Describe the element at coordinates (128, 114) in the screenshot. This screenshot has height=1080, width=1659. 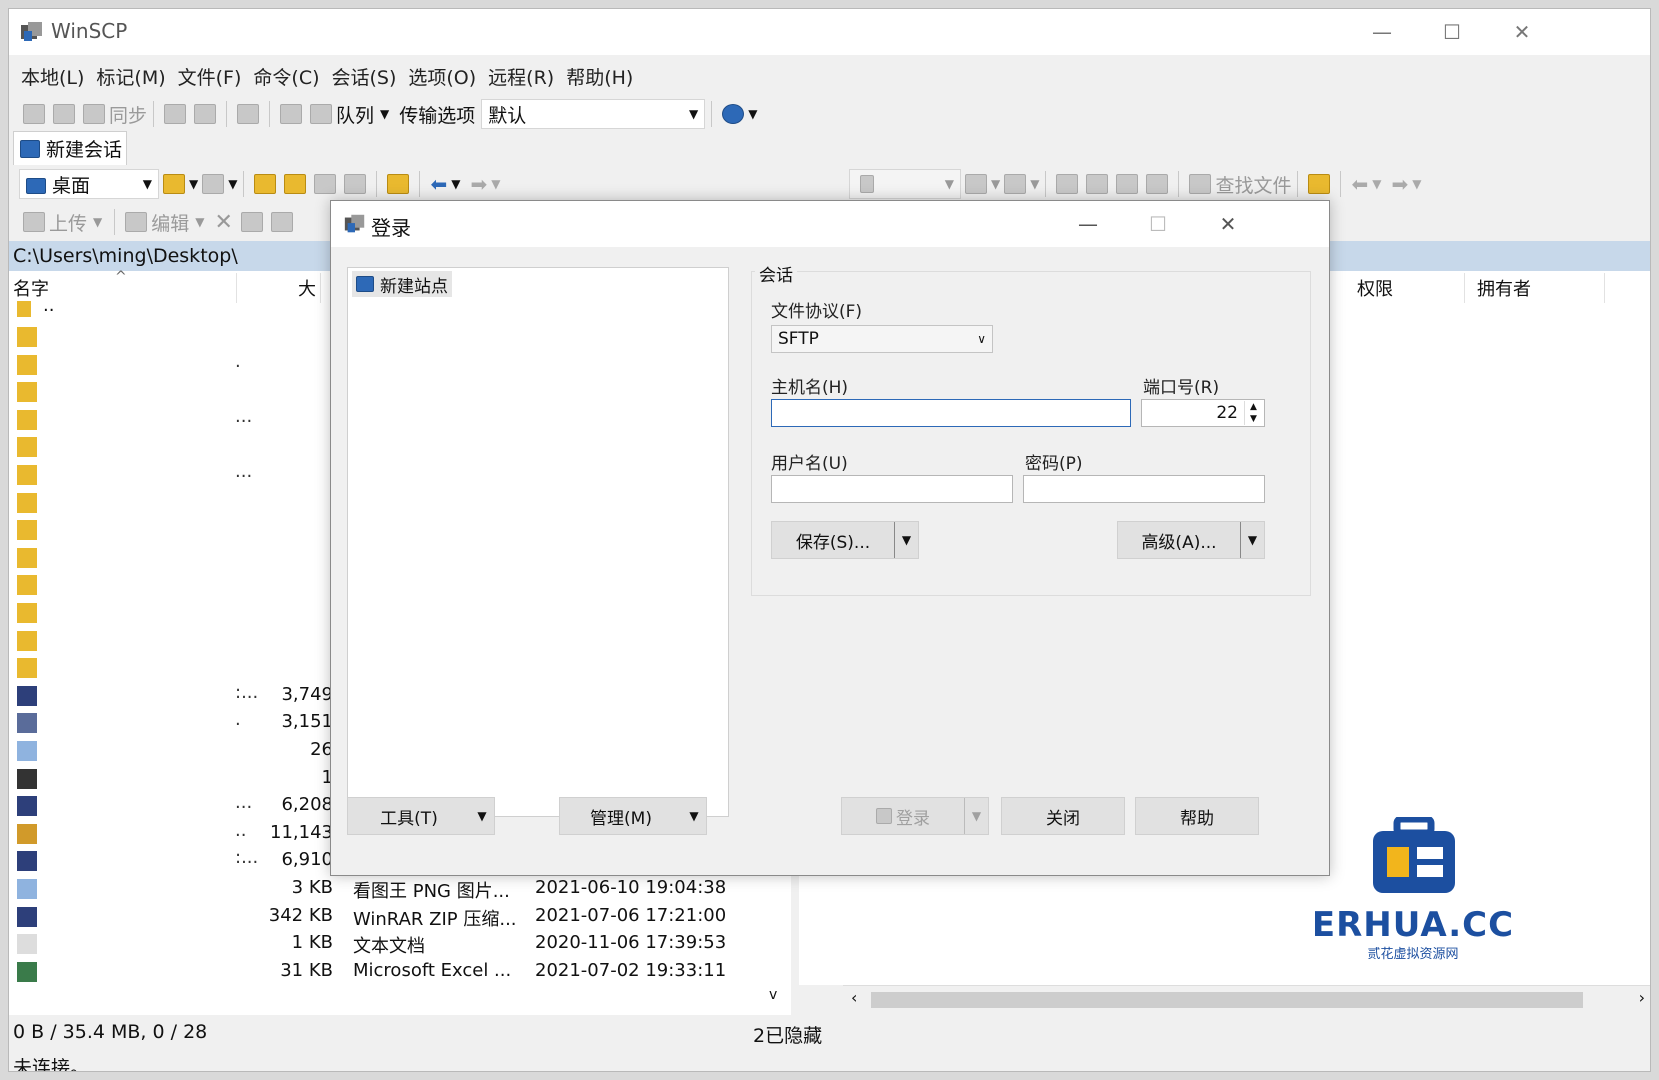
I see `sync-label: 同步` at that location.